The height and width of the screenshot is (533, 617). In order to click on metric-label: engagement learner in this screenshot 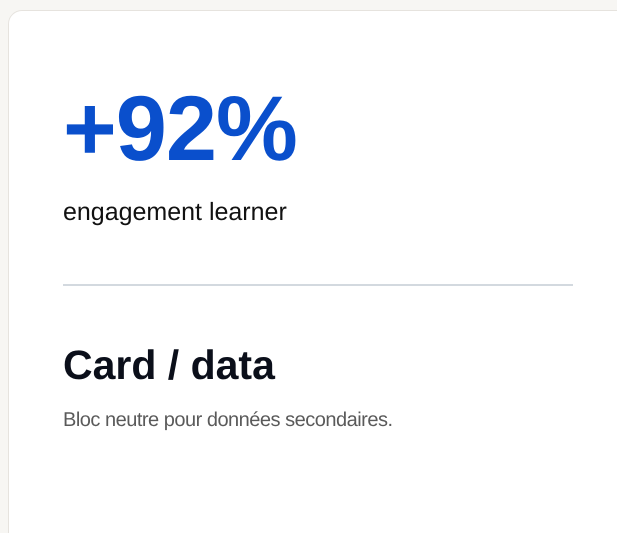, I will do `click(175, 212)`.